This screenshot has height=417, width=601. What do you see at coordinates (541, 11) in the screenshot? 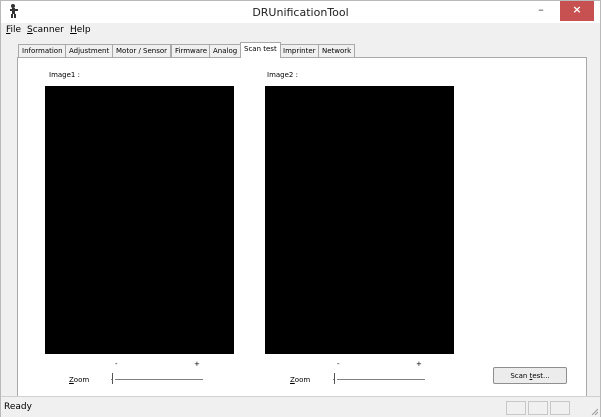
I see `minimize-button: –` at bounding box center [541, 11].